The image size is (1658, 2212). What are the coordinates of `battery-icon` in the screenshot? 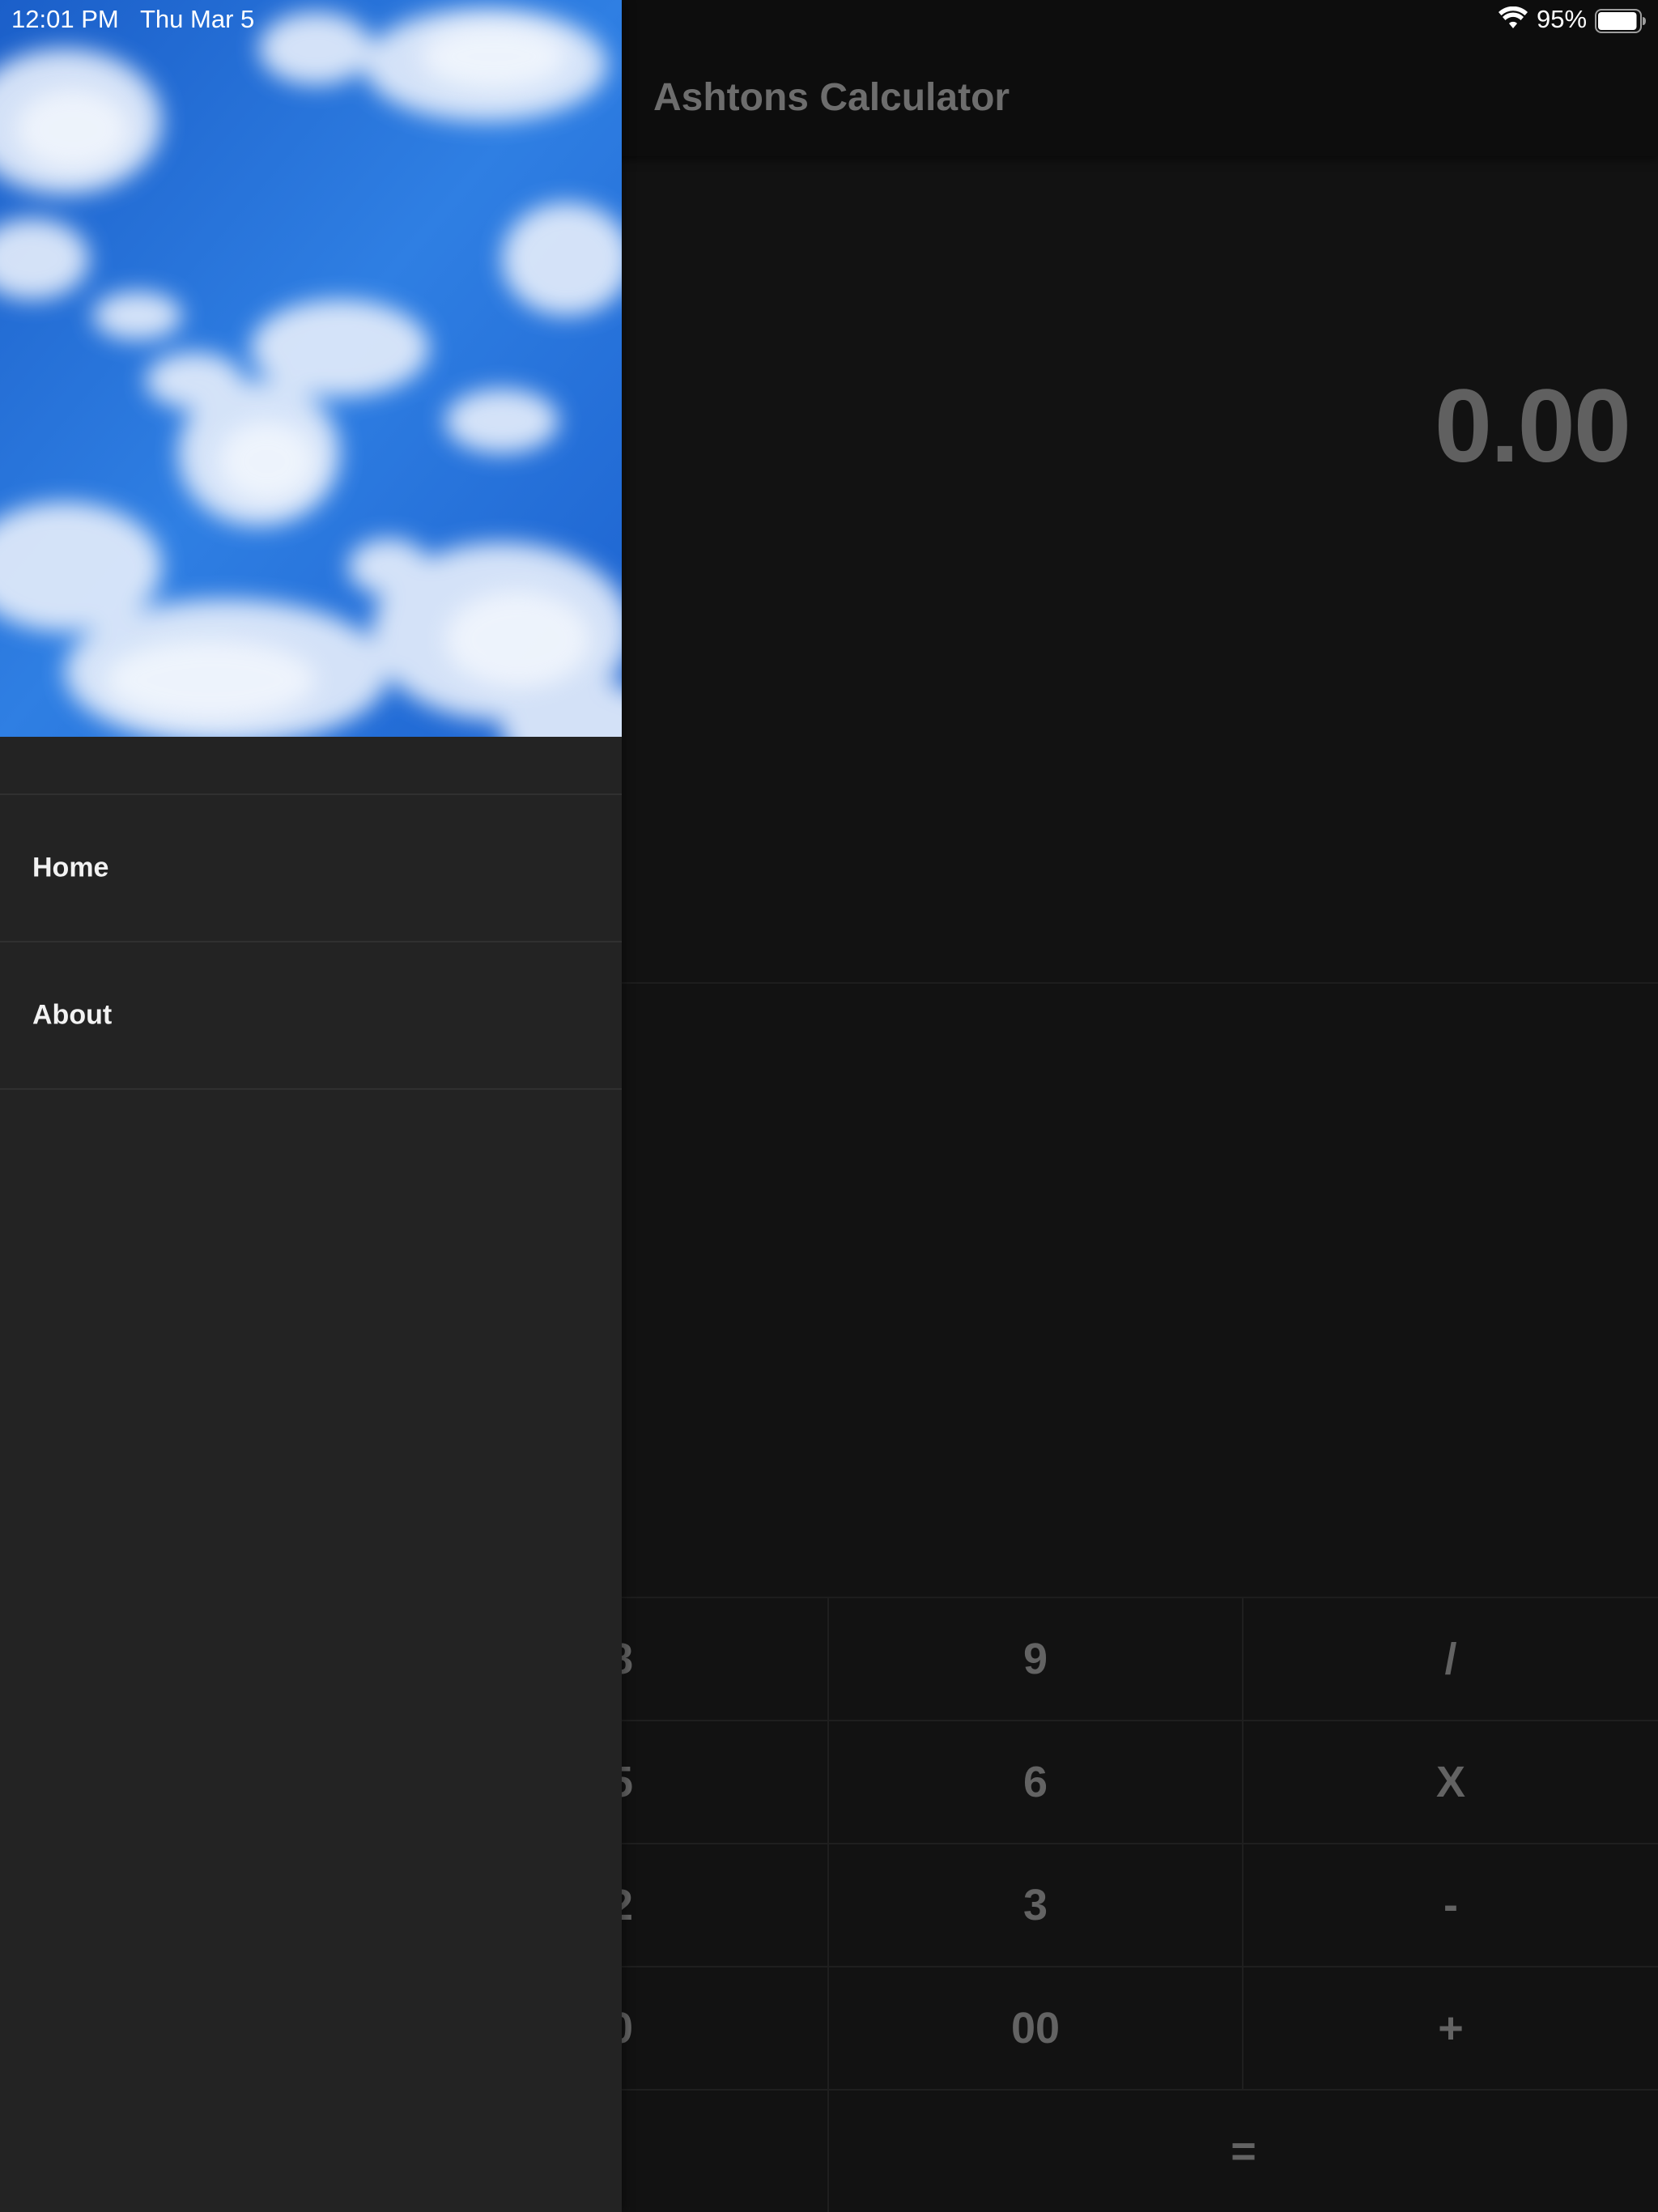 It's located at (1620, 21).